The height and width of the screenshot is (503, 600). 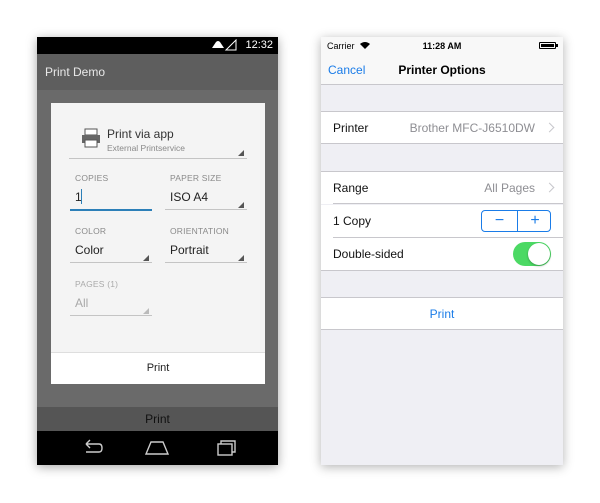 What do you see at coordinates (111, 193) in the screenshot?
I see `copies-field: COPIES 1` at bounding box center [111, 193].